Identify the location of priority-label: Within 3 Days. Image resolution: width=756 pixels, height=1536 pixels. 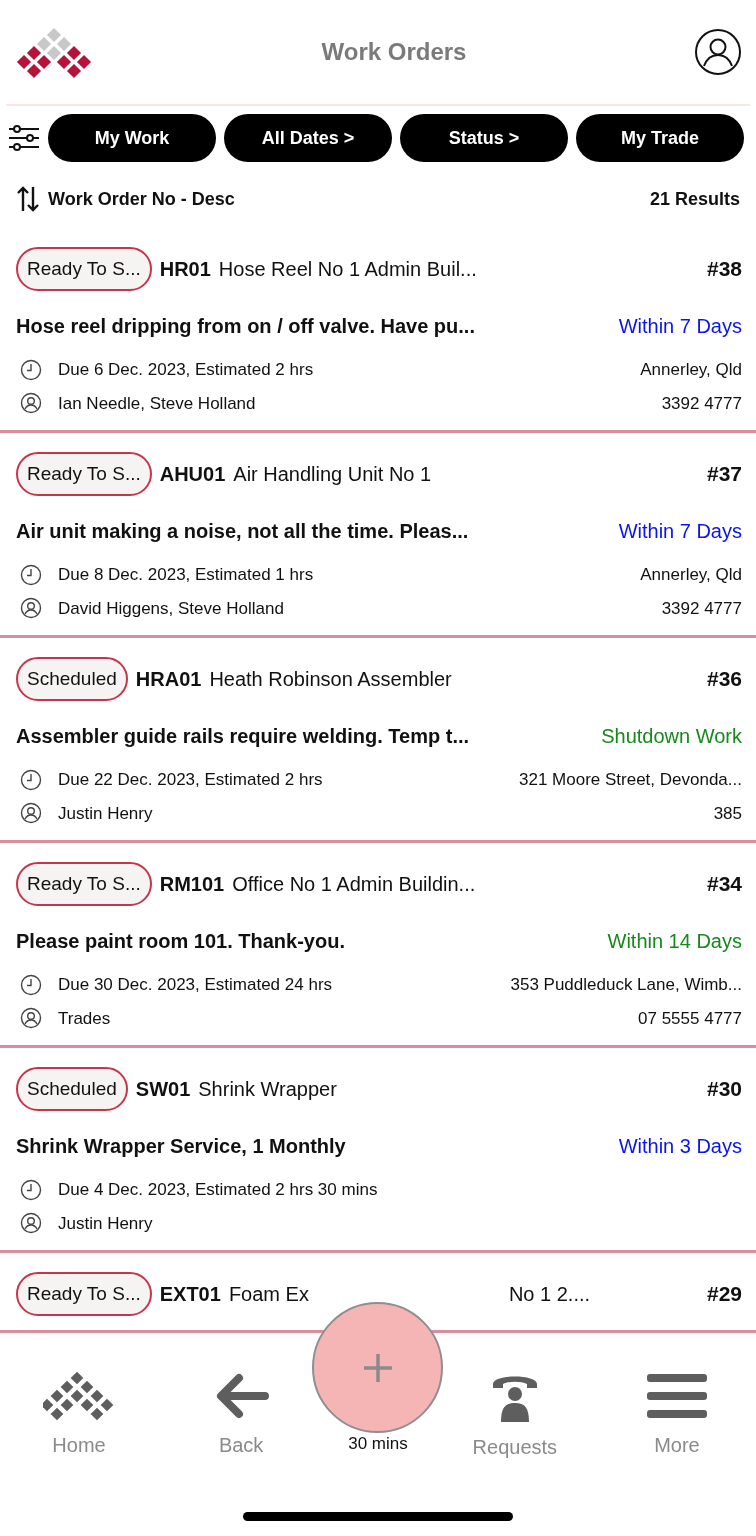
(680, 1146).